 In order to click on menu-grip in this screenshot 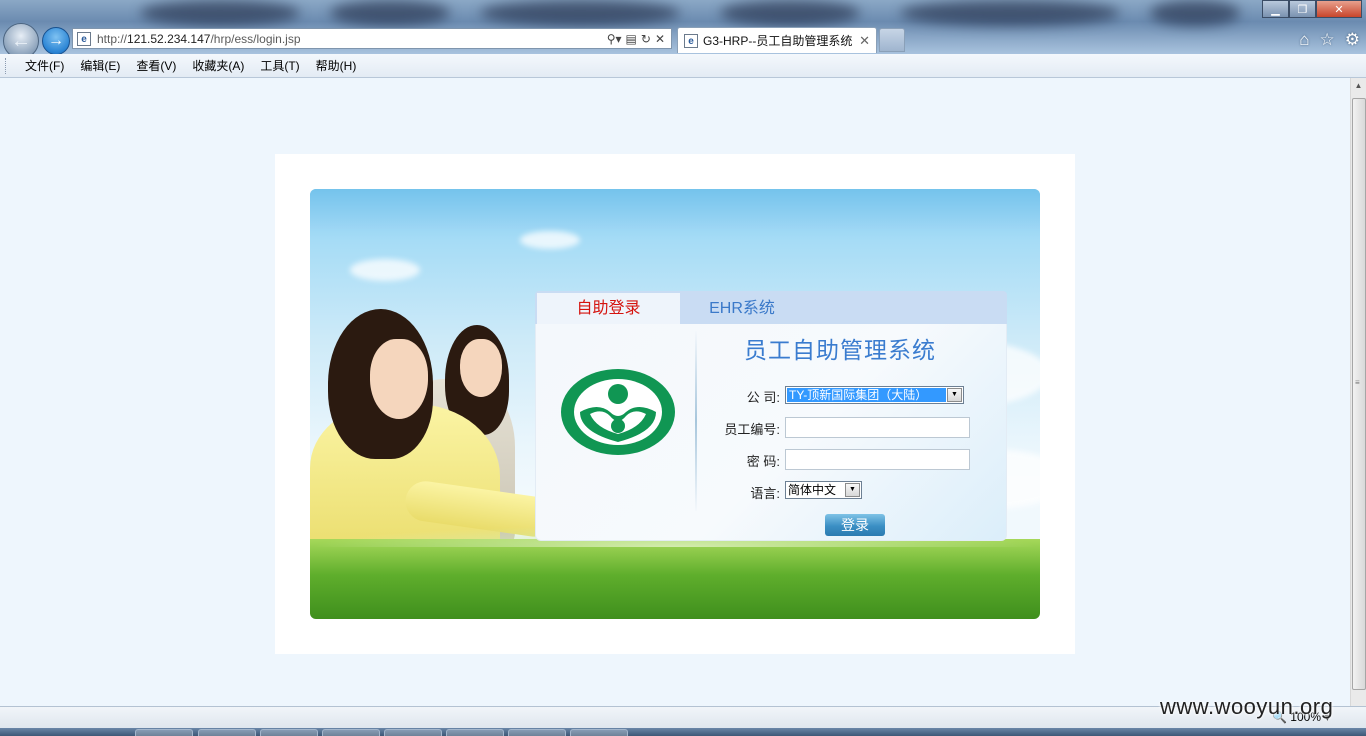, I will do `click(7, 65)`.